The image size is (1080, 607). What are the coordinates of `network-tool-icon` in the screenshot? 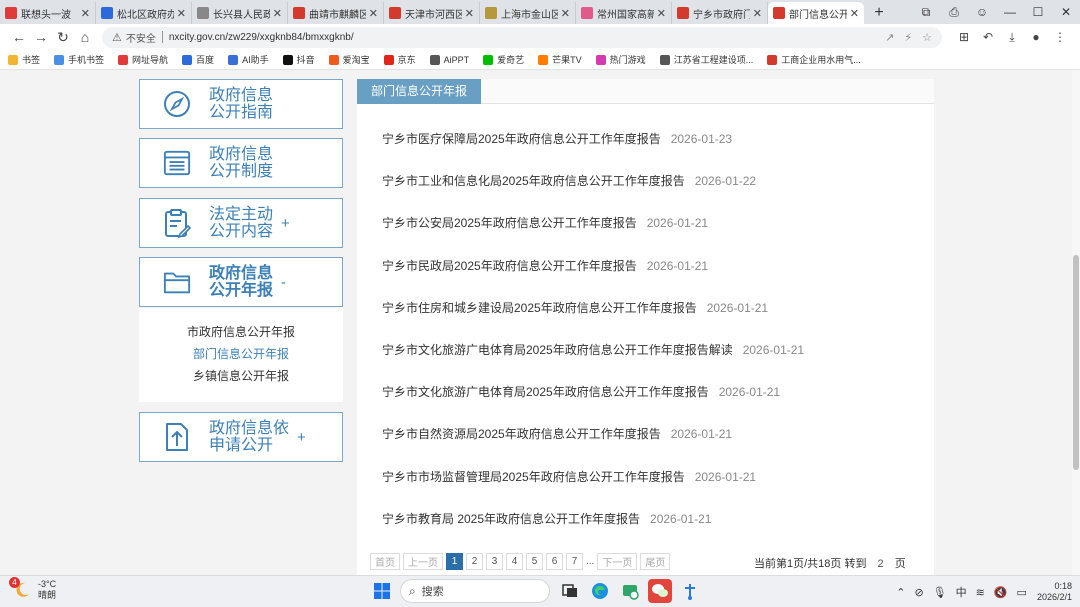 It's located at (690, 591).